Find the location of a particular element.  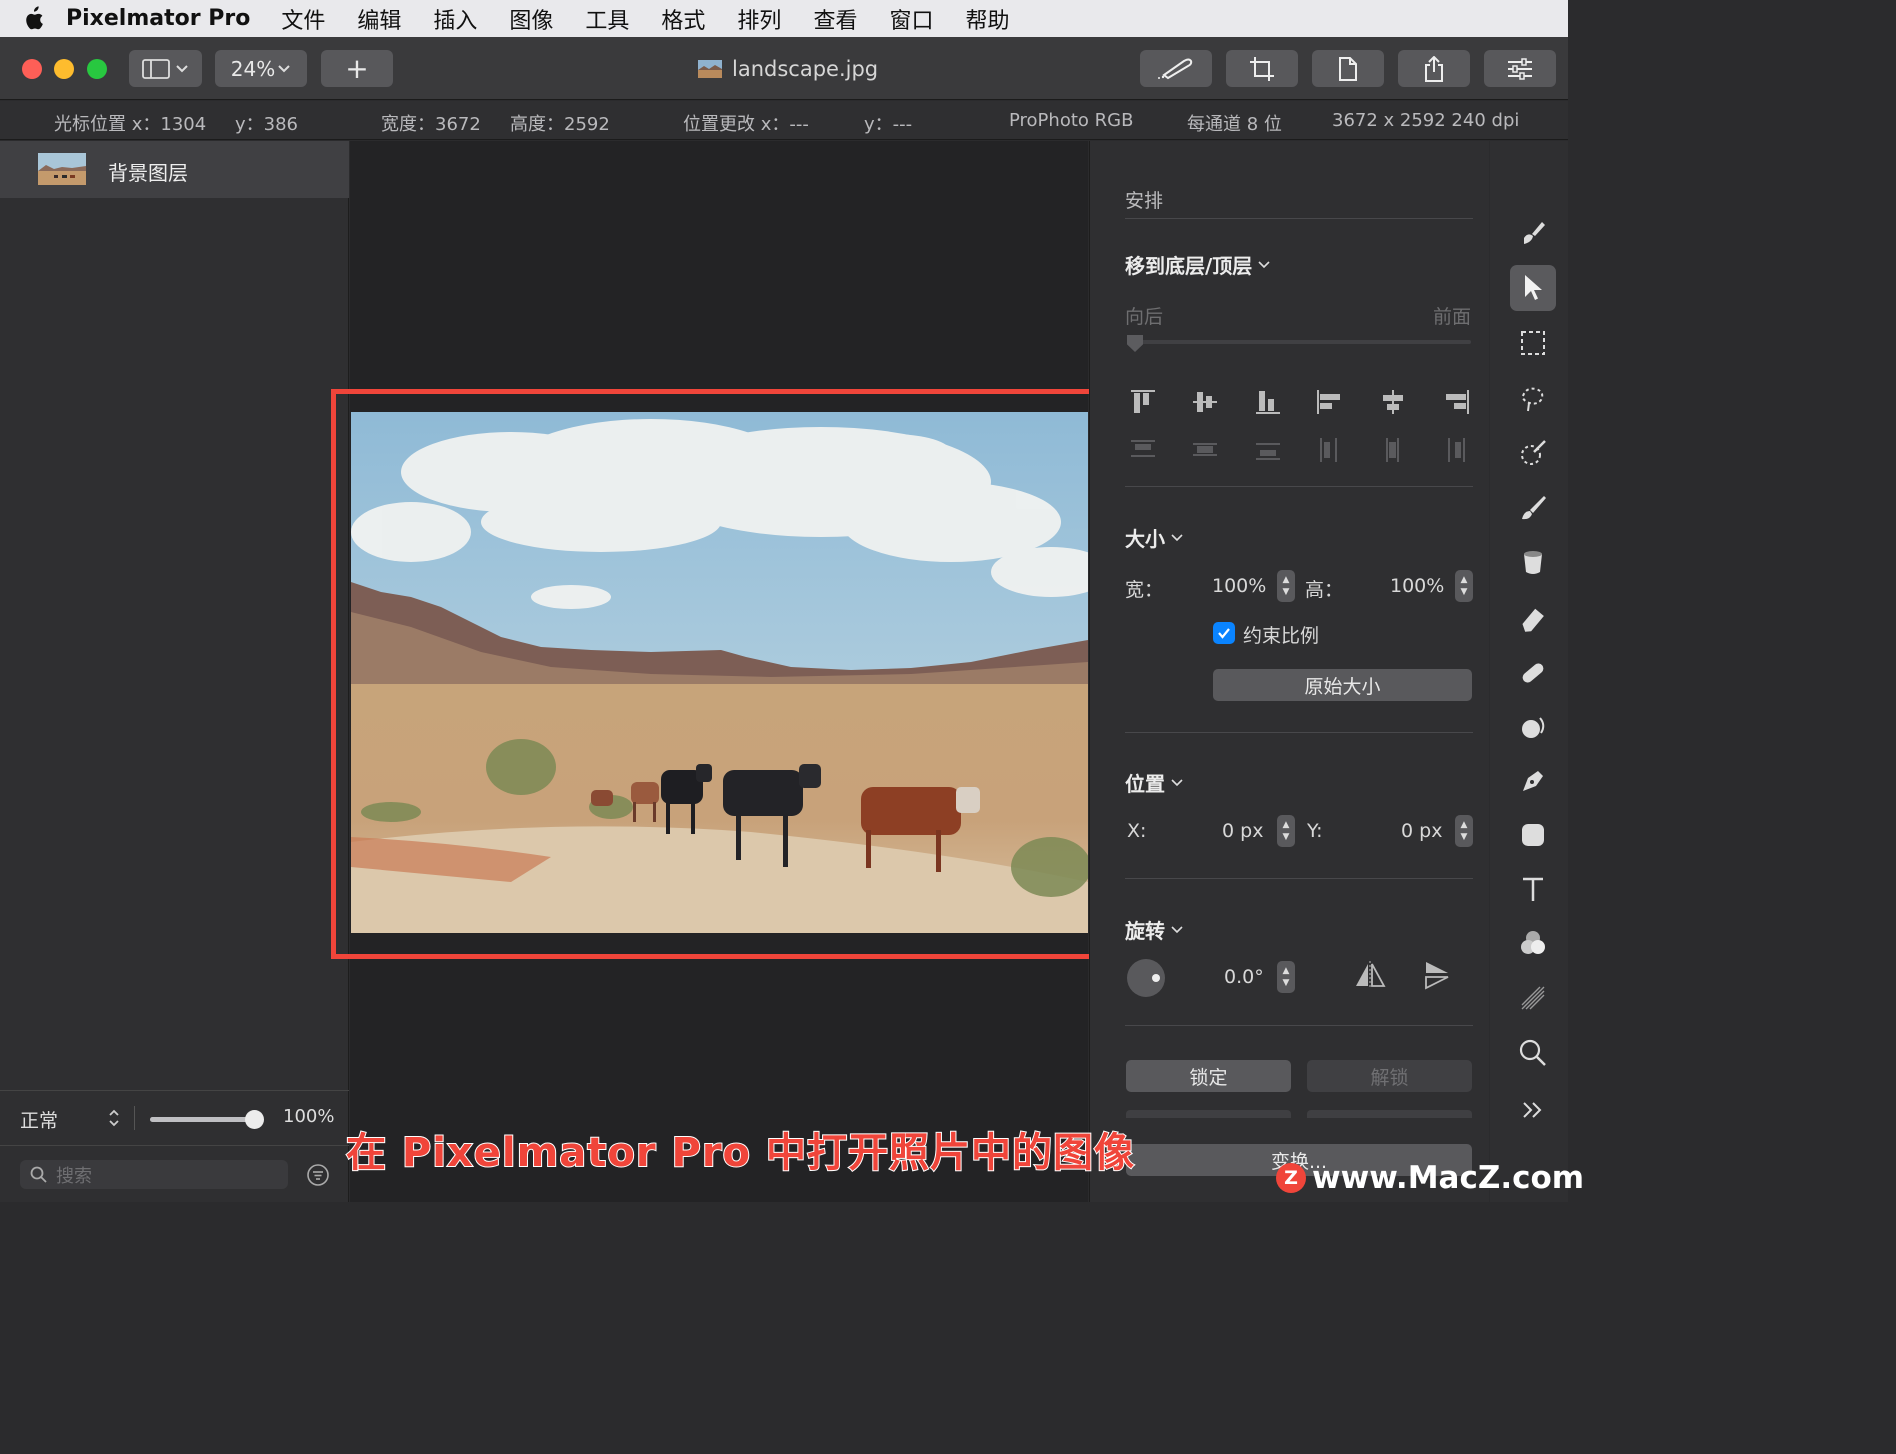

flip-horizontal-button is located at coordinates (1370, 977).